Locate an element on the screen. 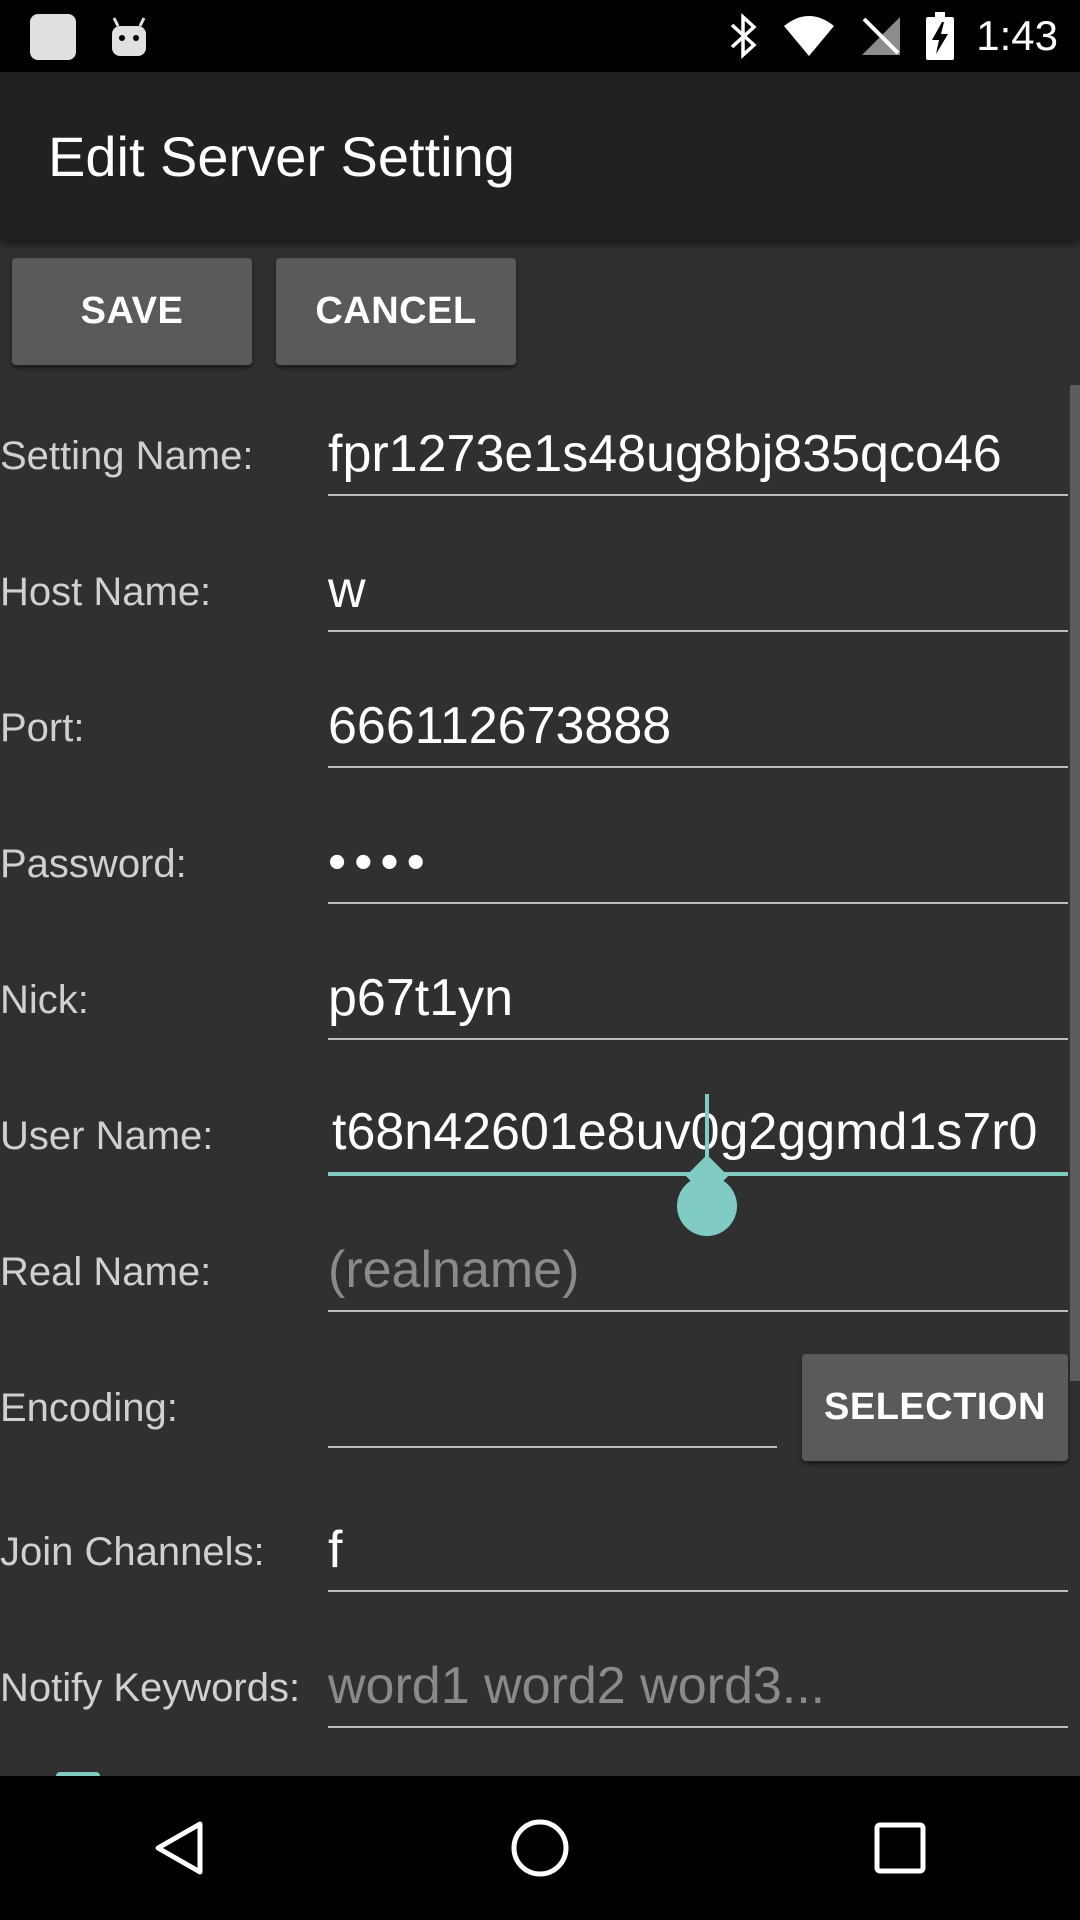 Image resolution: width=1080 pixels, height=1920 pixels. join-channels-value: f is located at coordinates (335, 1550).